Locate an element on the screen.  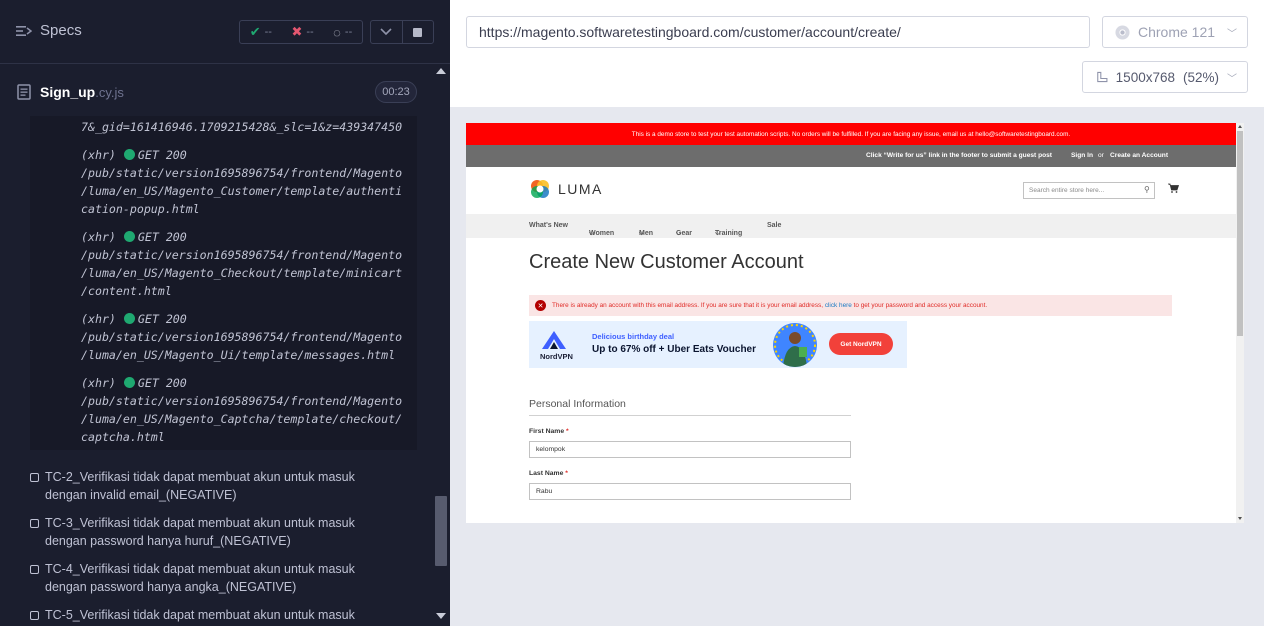
cart-icon is located at coordinates (1173, 188).